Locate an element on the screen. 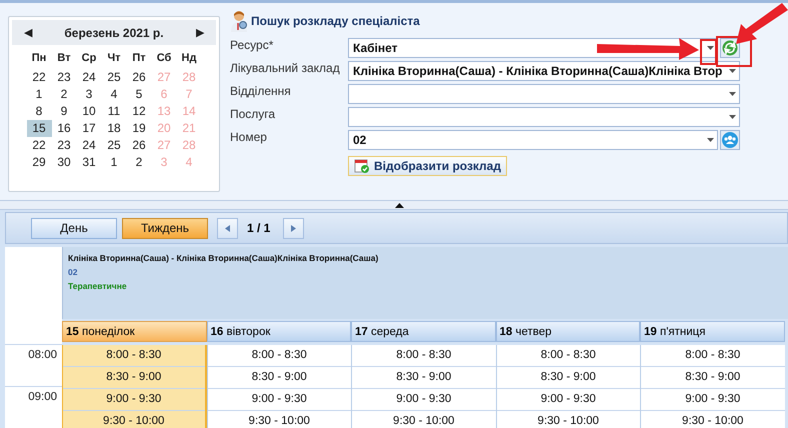  calendar-day: 3 is located at coordinates (89, 94).